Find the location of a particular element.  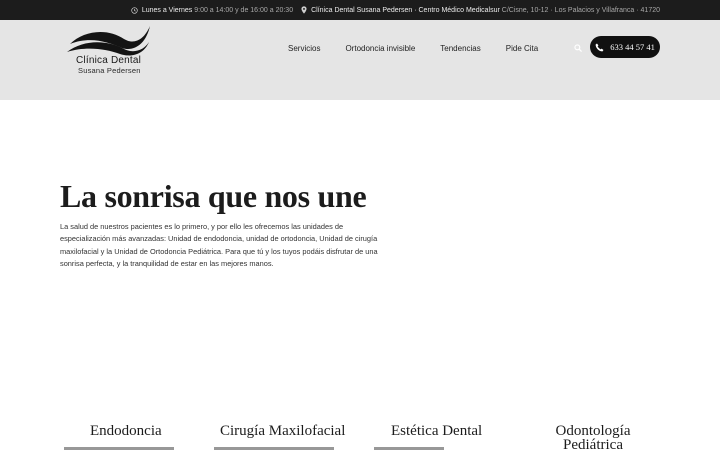

nav-item-ortodoncia-invisible: Ortodoncia invisible is located at coordinates (380, 48).